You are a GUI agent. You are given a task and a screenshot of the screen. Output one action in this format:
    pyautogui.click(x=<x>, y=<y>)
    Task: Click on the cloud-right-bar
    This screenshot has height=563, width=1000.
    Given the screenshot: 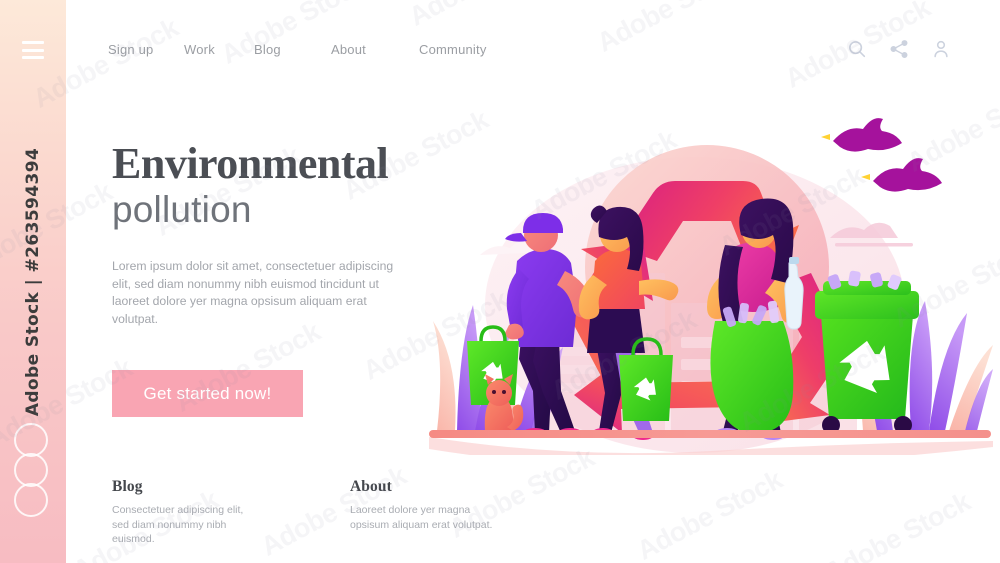 What is the action you would take?
    pyautogui.click(x=874, y=245)
    